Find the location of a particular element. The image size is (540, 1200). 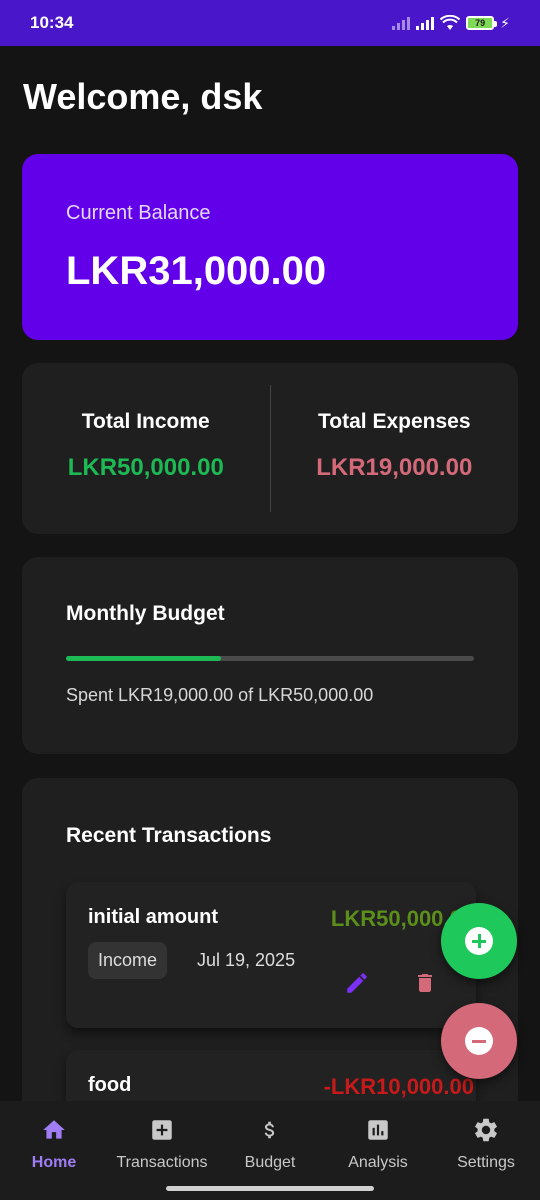

dollar-icon is located at coordinates (270, 1130).